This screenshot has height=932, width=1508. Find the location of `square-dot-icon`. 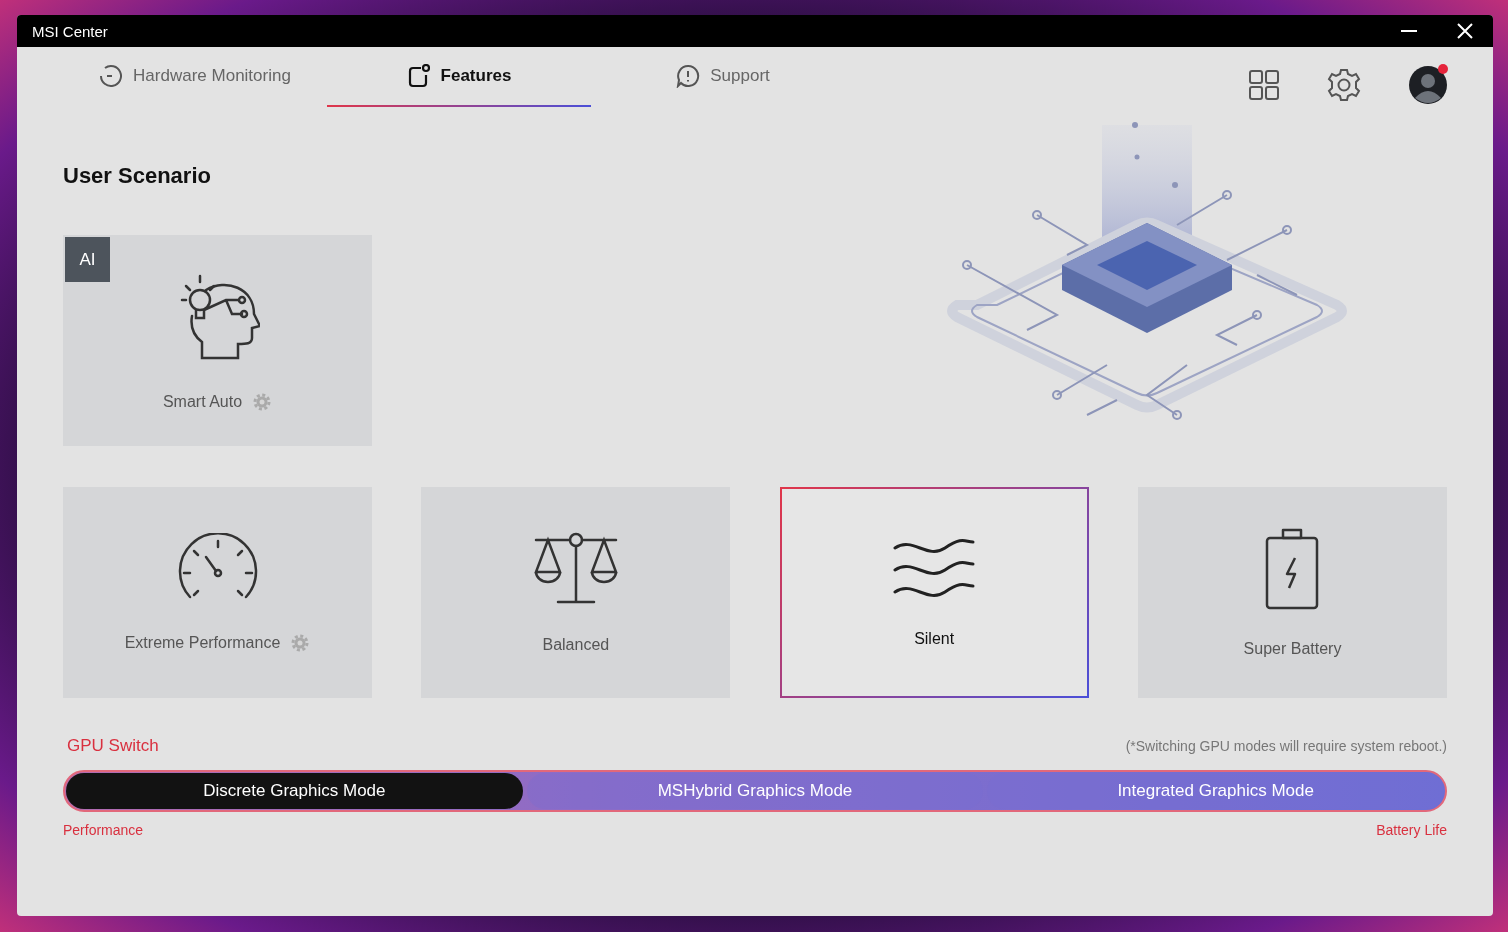

square-dot-icon is located at coordinates (418, 76).